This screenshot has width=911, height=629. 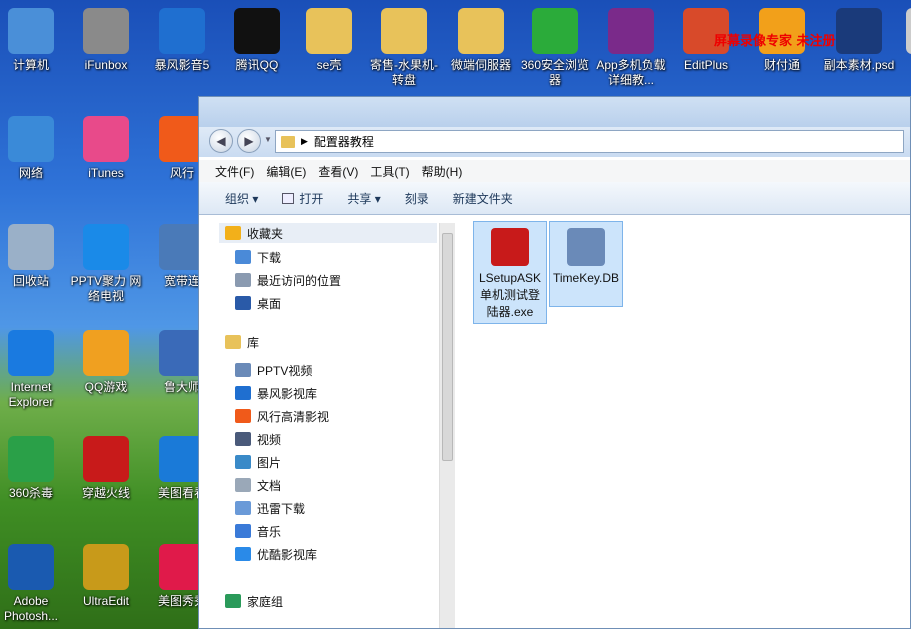 I want to click on ifunbox-icon, so click(x=106, y=31).